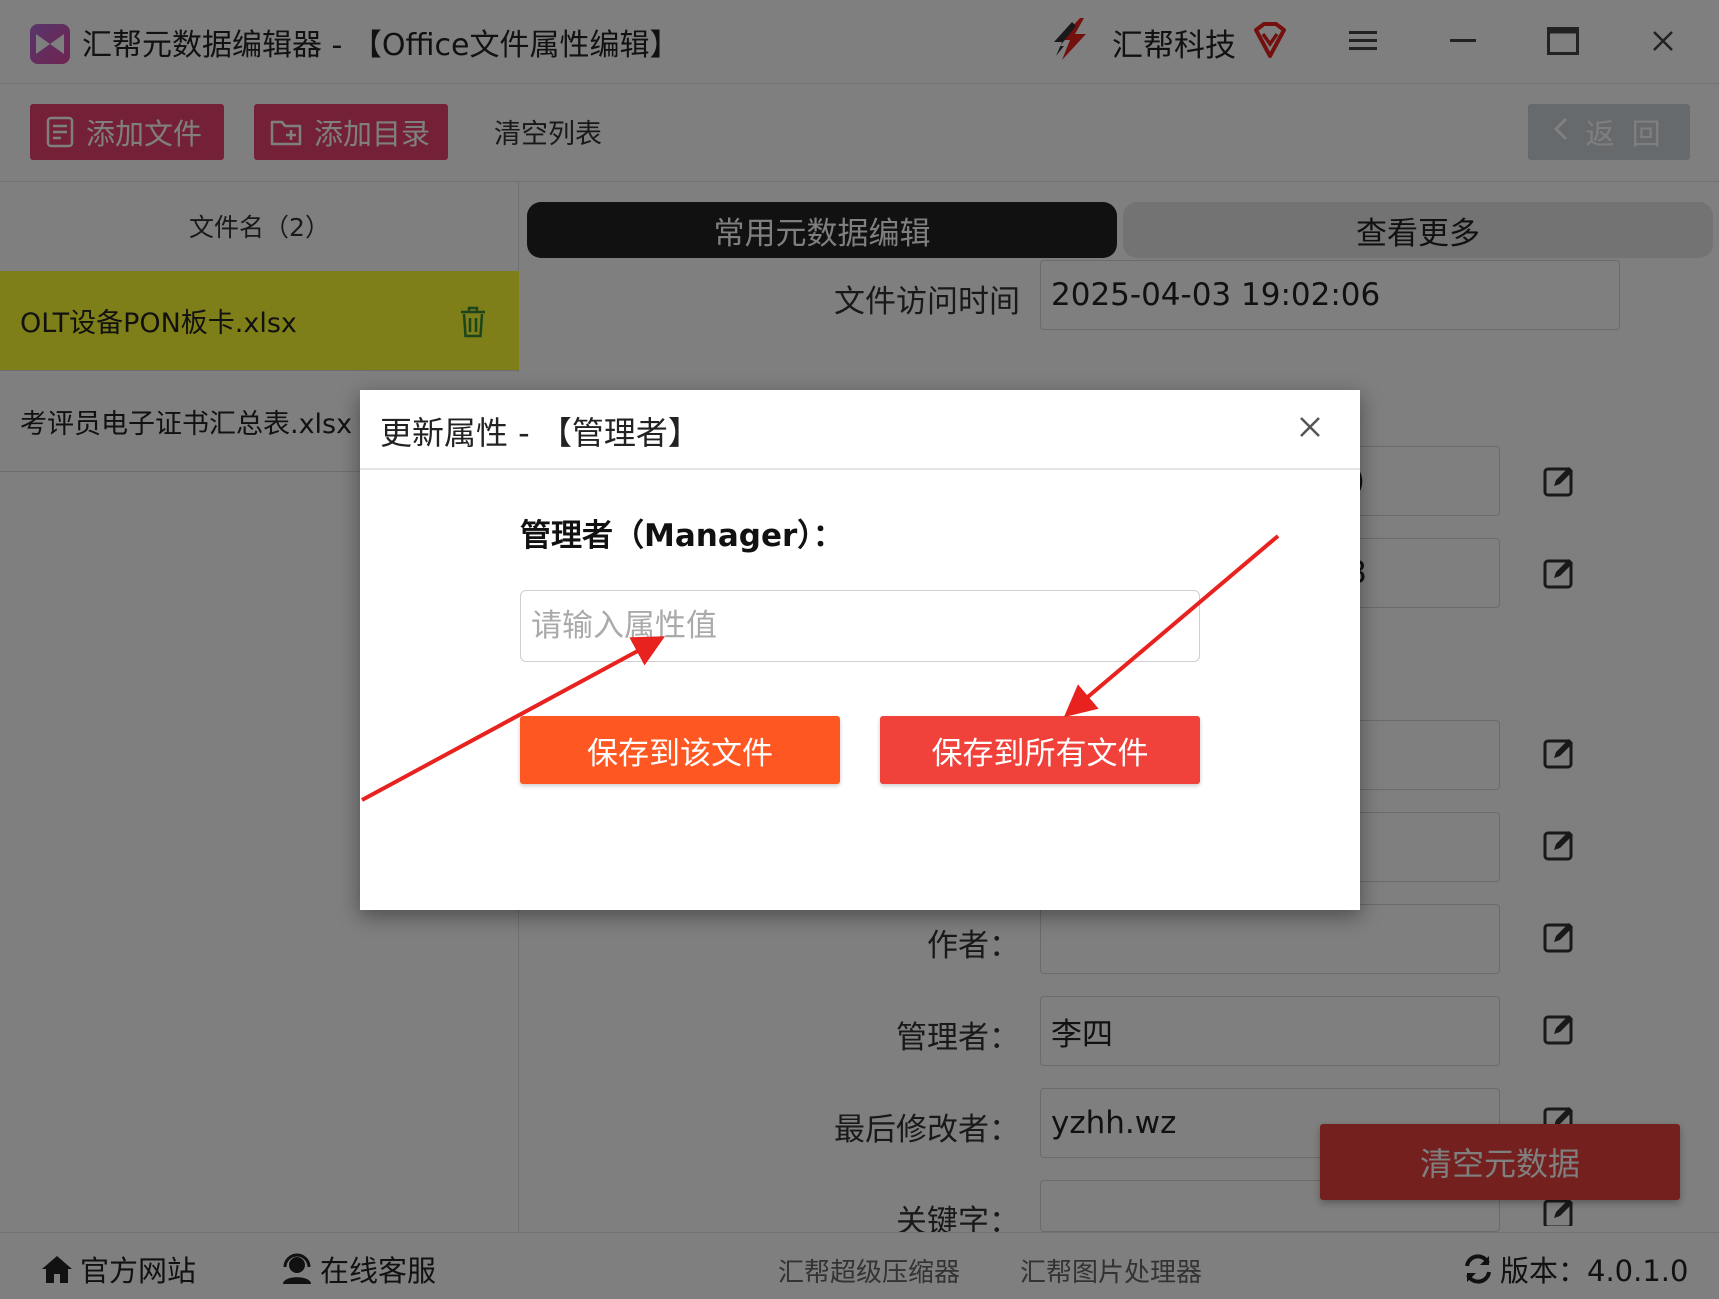  I want to click on property-value-input, so click(860, 626).